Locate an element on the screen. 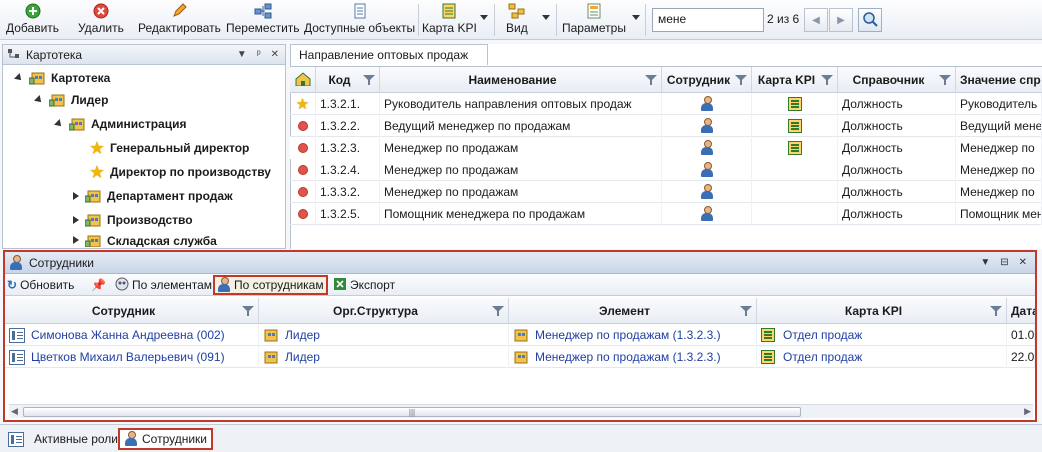  column-org-structure: Орг.Структура is located at coordinates (384, 311).